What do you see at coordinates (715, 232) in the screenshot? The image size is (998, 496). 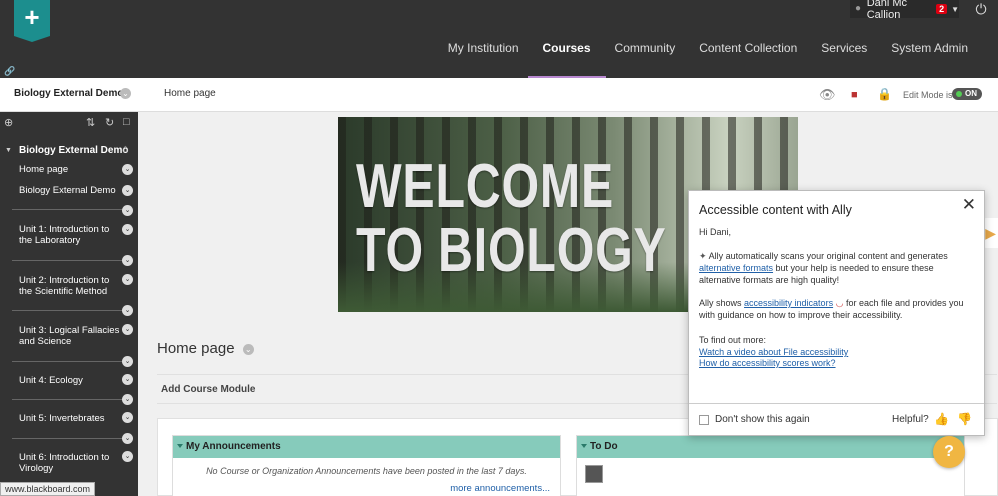 I see `ally-greeting: Hi Dani,` at bounding box center [715, 232].